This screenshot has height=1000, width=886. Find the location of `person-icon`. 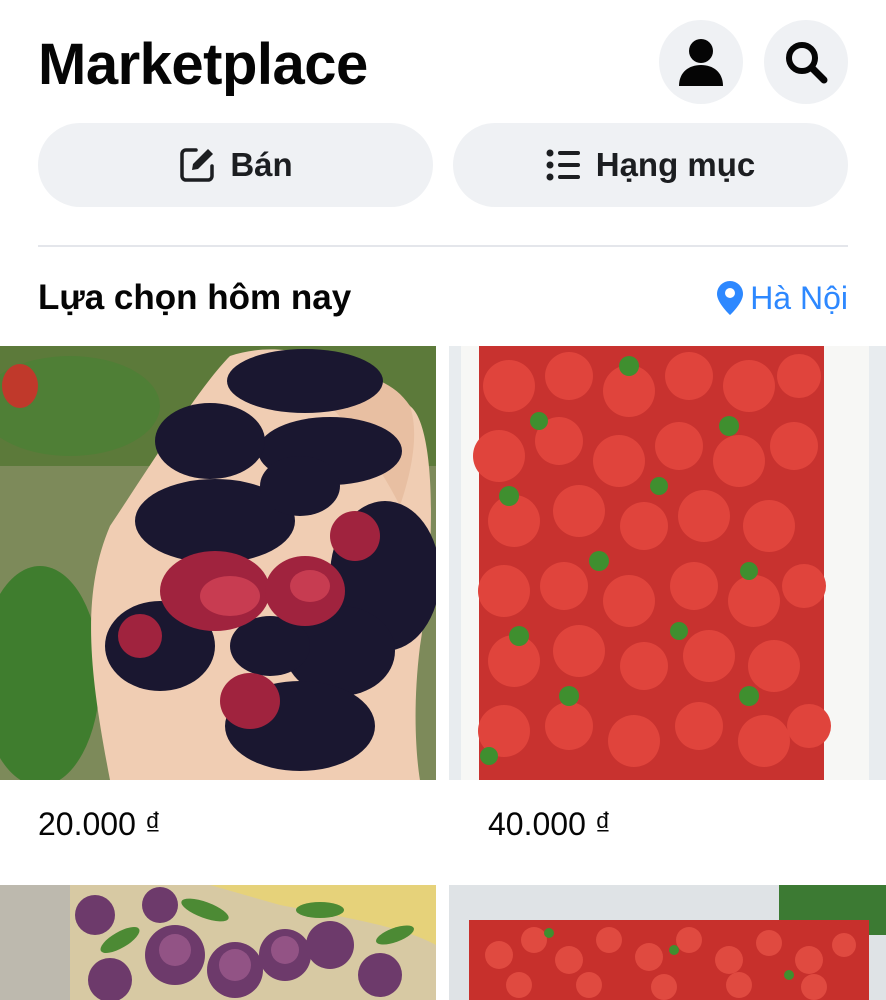

person-icon is located at coordinates (701, 62).